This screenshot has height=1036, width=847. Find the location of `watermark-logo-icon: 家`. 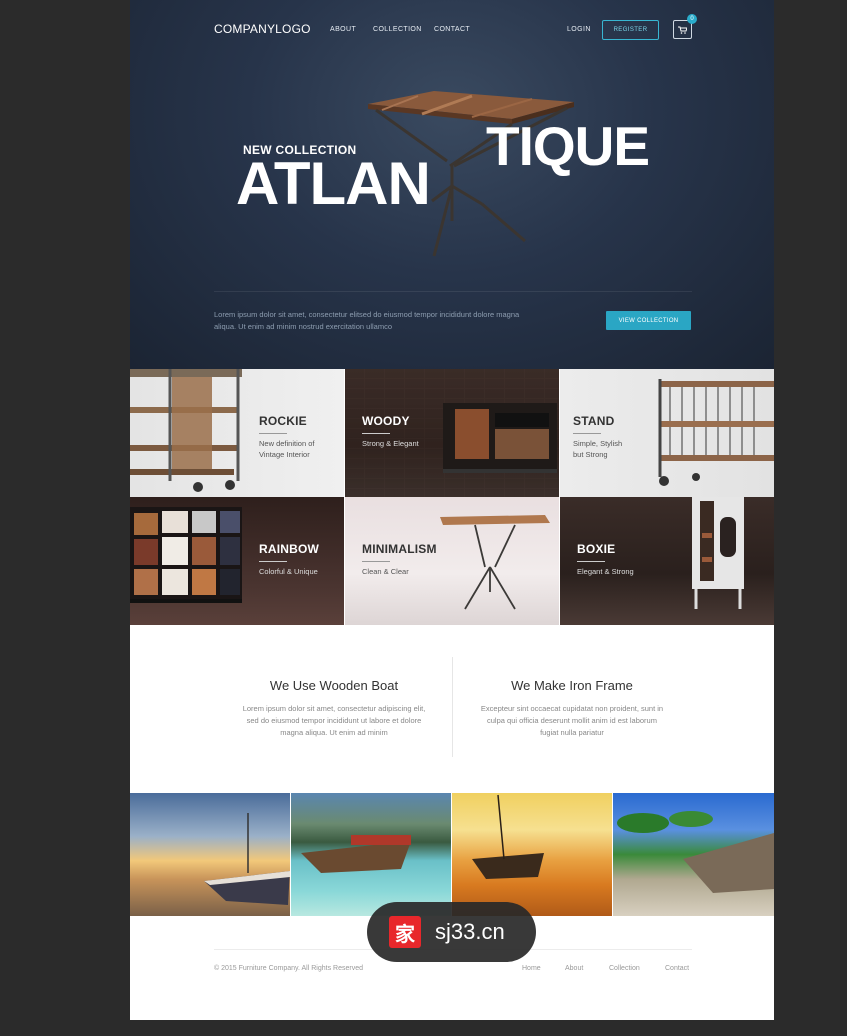

watermark-logo-icon: 家 is located at coordinates (405, 932).